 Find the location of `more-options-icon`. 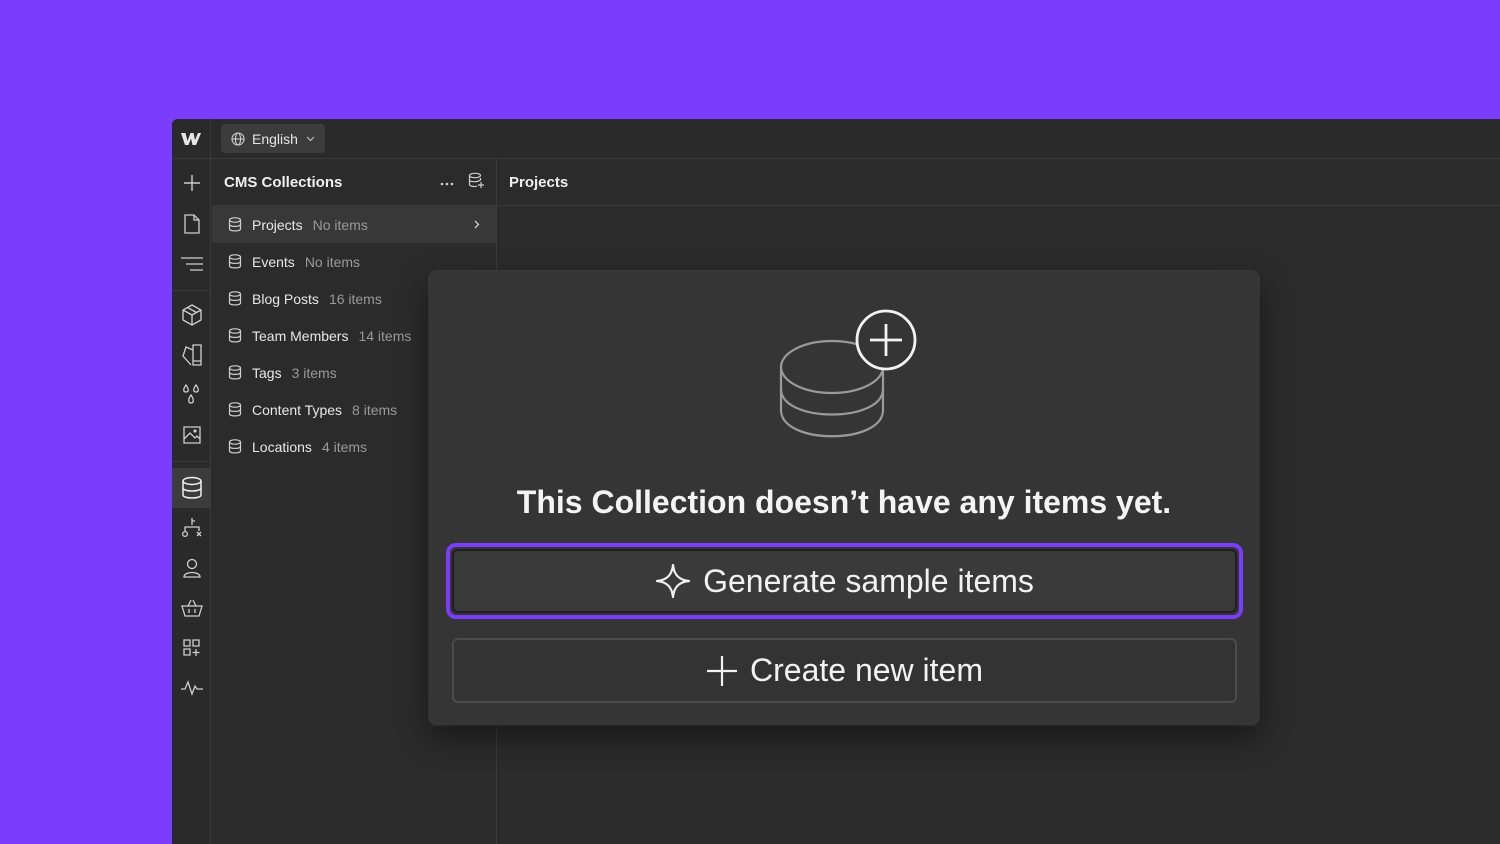

more-options-icon is located at coordinates (447, 182).